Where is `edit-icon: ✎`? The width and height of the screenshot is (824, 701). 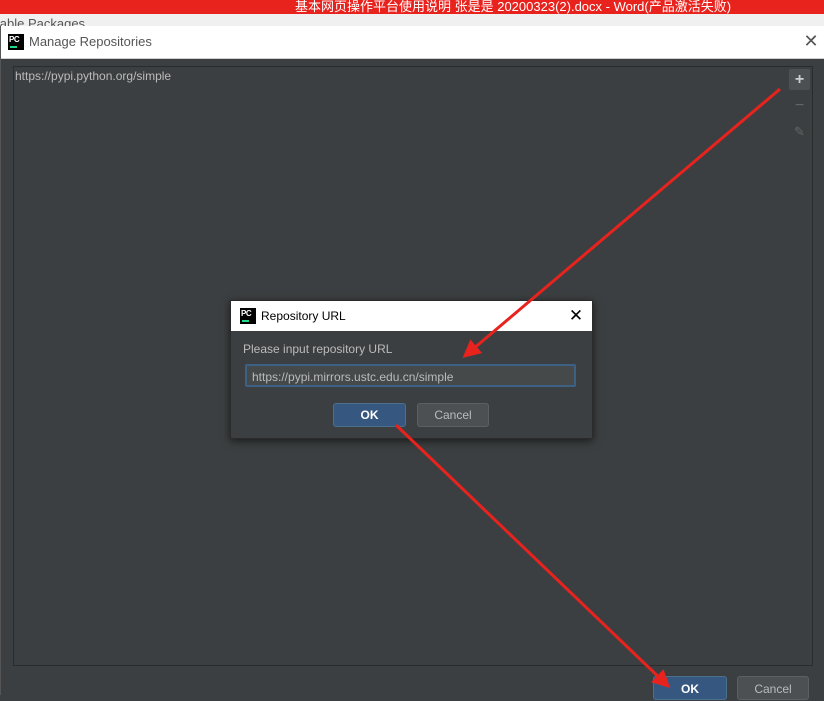 edit-icon: ✎ is located at coordinates (799, 131).